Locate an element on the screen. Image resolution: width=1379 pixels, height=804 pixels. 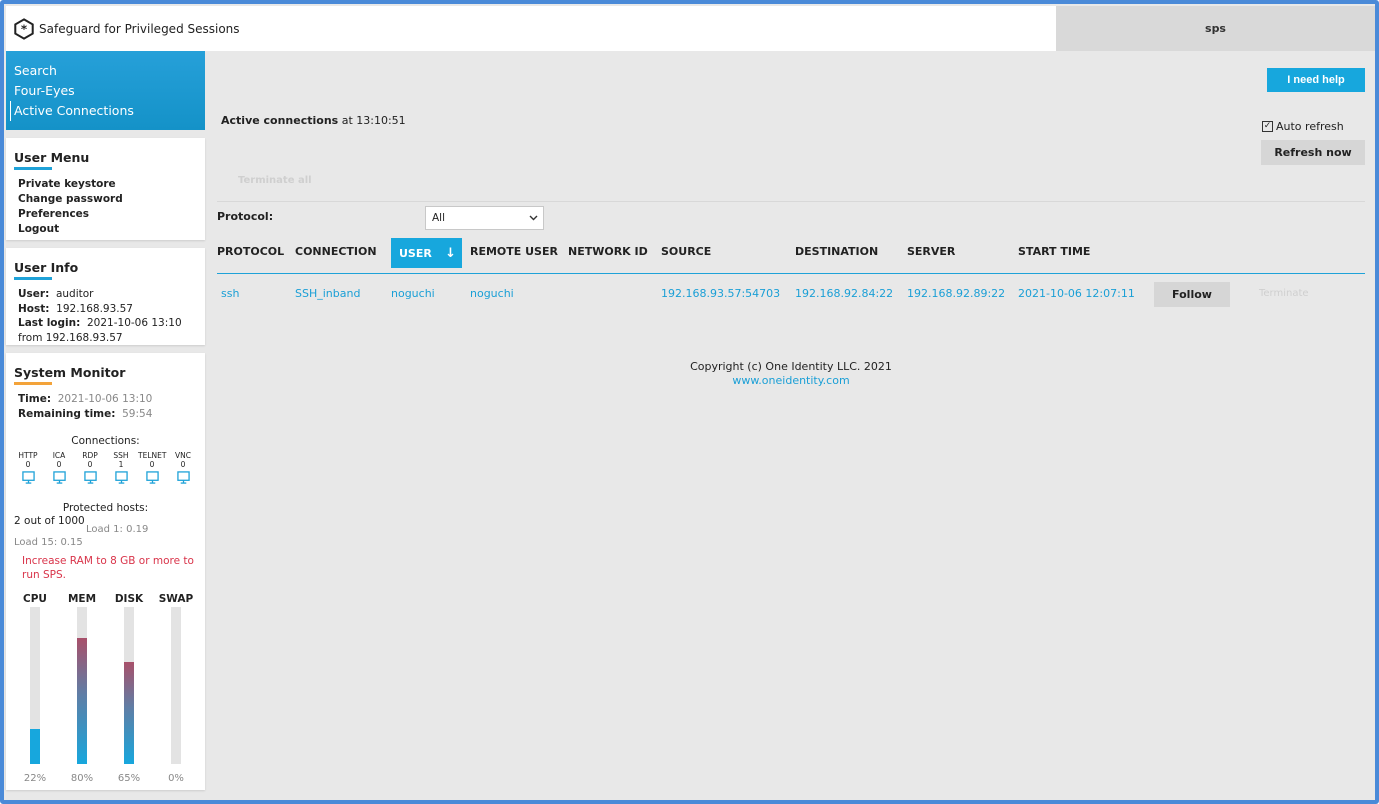
table-header-divider is located at coordinates (791, 273).